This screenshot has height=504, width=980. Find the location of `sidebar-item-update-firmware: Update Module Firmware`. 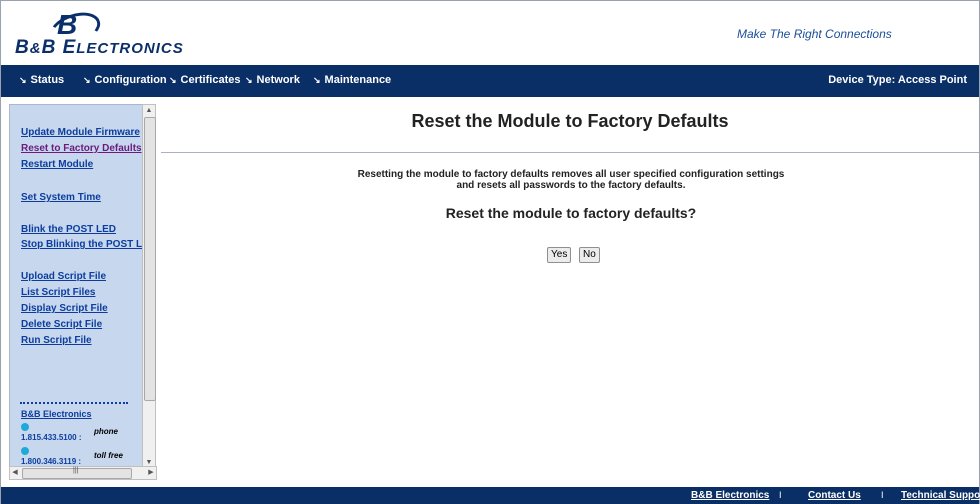

sidebar-item-update-firmware: Update Module Firmware is located at coordinates (80, 132).